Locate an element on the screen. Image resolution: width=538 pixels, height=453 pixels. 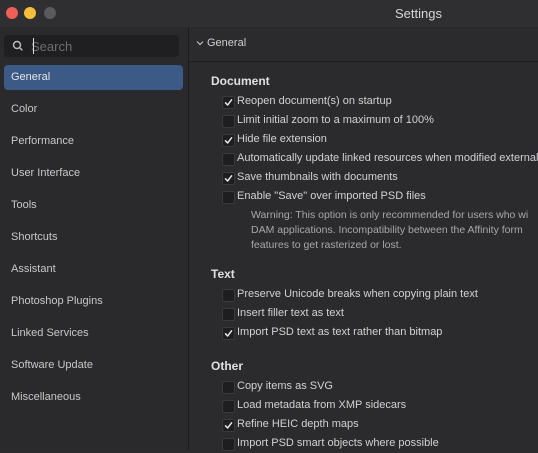
sidebar-item-user-interface: User Interface is located at coordinates (93, 173).